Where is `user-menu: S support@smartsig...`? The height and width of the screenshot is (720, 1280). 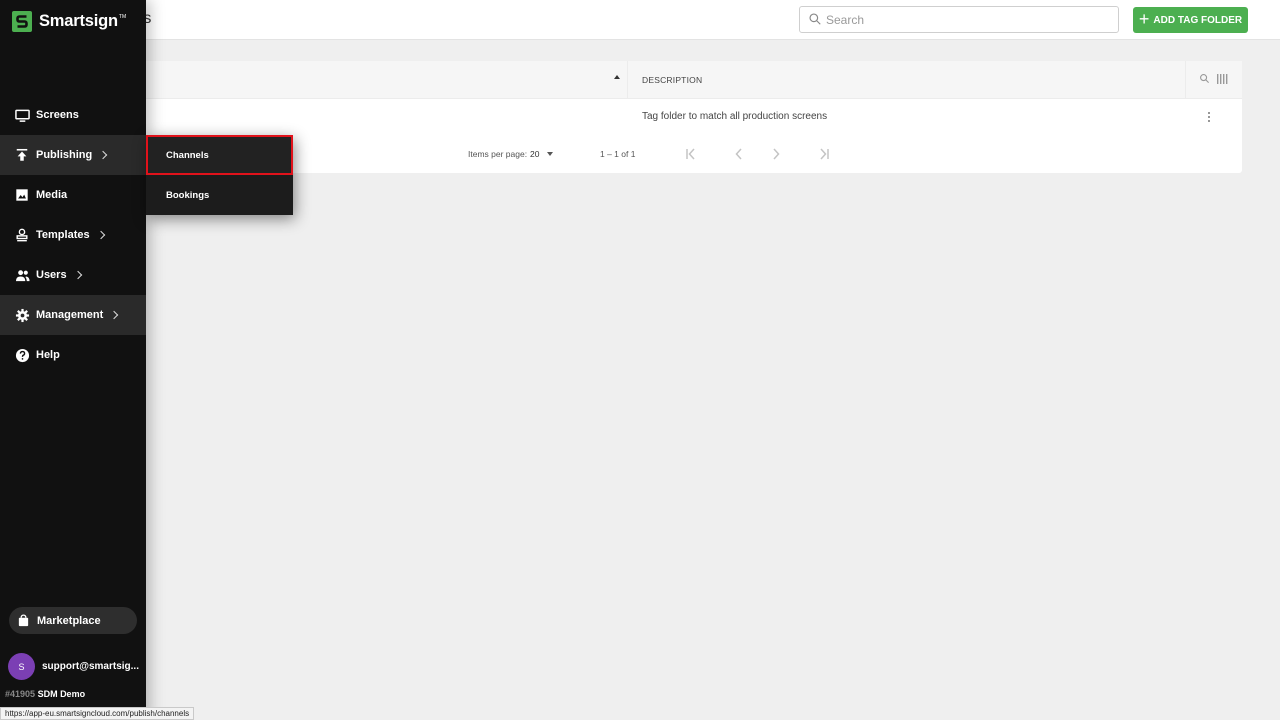 user-menu: S support@smartsig... is located at coordinates (73, 666).